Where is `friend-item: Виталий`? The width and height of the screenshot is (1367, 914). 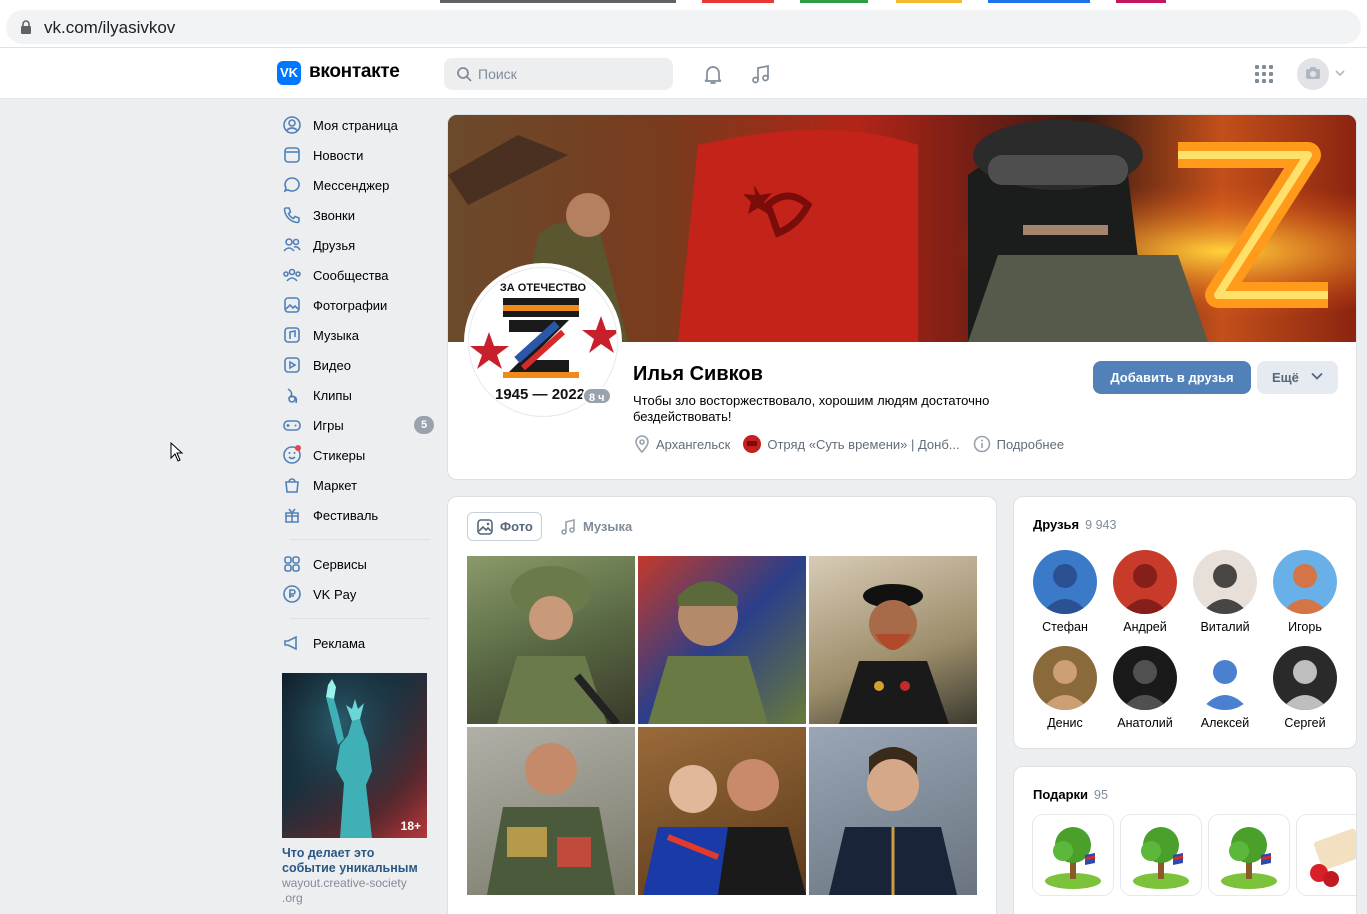 friend-item: Виталий is located at coordinates (1225, 592).